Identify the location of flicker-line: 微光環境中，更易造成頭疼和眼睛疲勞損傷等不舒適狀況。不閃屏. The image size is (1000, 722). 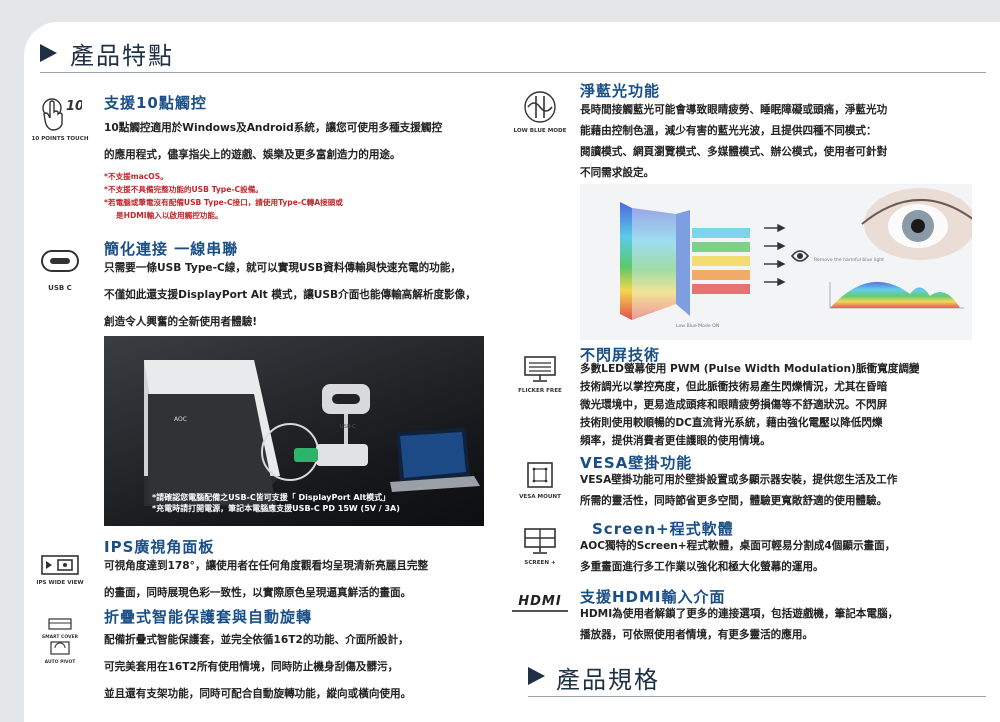
(734, 405).